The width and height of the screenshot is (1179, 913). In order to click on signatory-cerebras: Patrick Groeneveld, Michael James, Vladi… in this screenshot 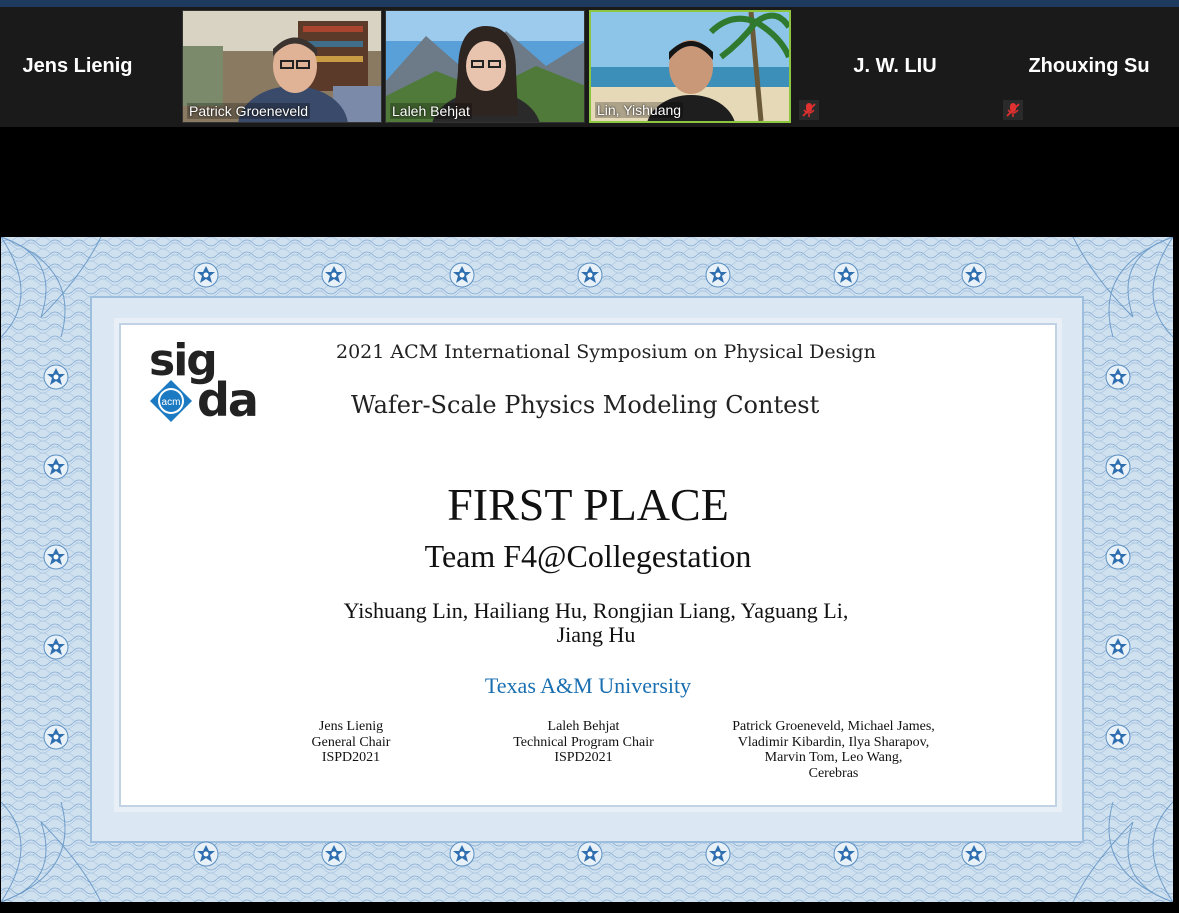, I will do `click(833, 750)`.